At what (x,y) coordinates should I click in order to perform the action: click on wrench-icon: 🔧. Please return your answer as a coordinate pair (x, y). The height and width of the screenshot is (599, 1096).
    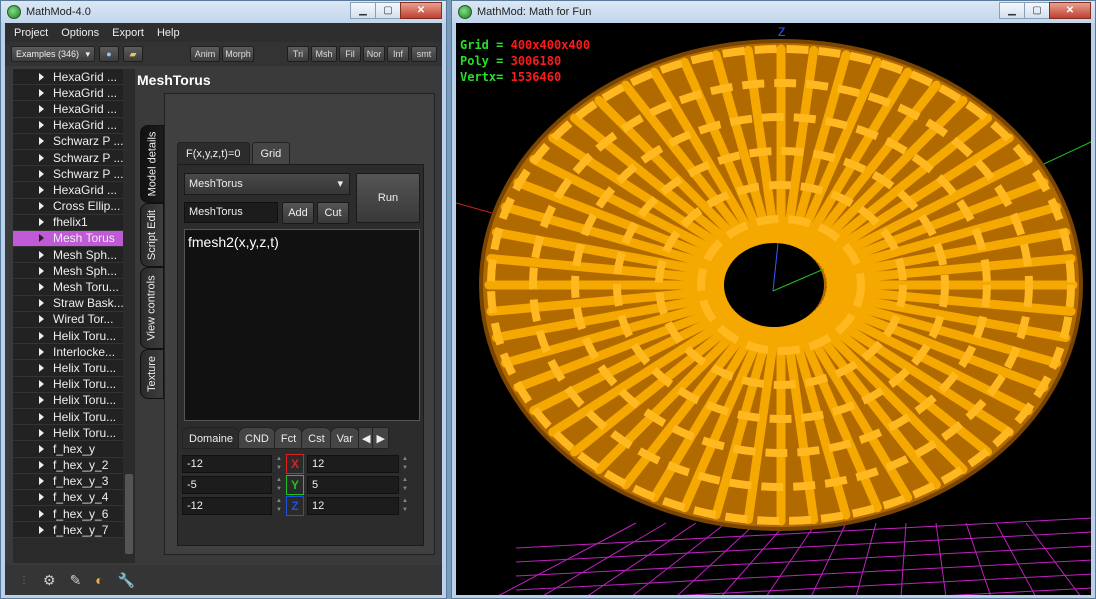
    Looking at the image, I should click on (126, 580).